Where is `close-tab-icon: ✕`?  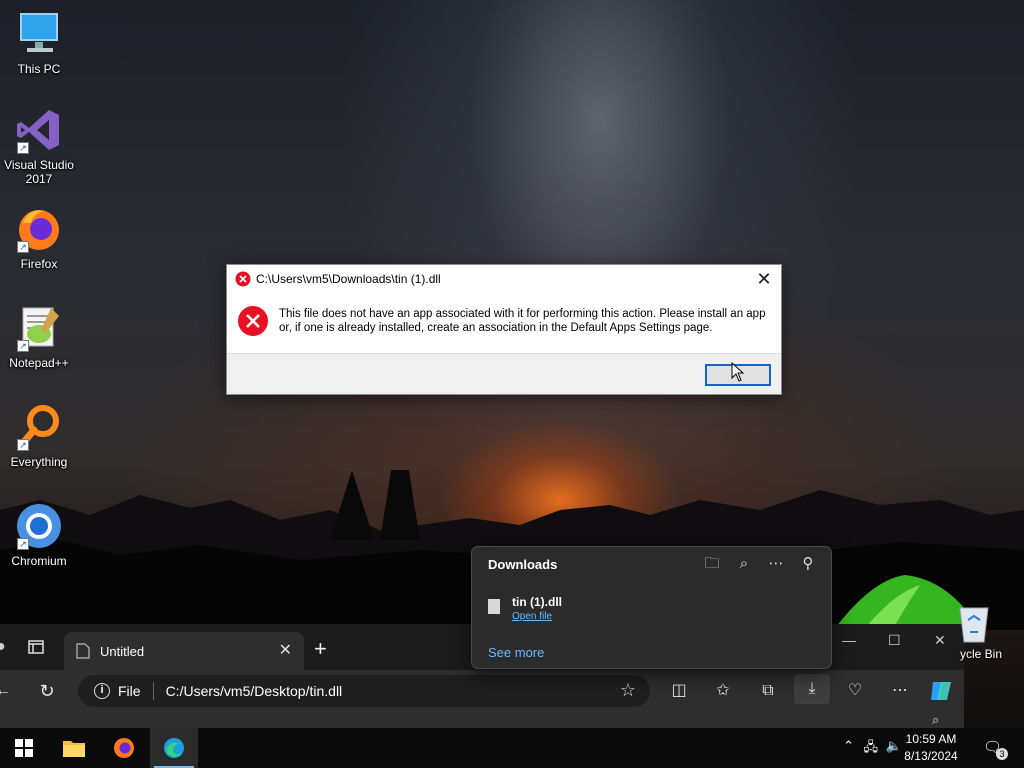 close-tab-icon: ✕ is located at coordinates (285, 650).